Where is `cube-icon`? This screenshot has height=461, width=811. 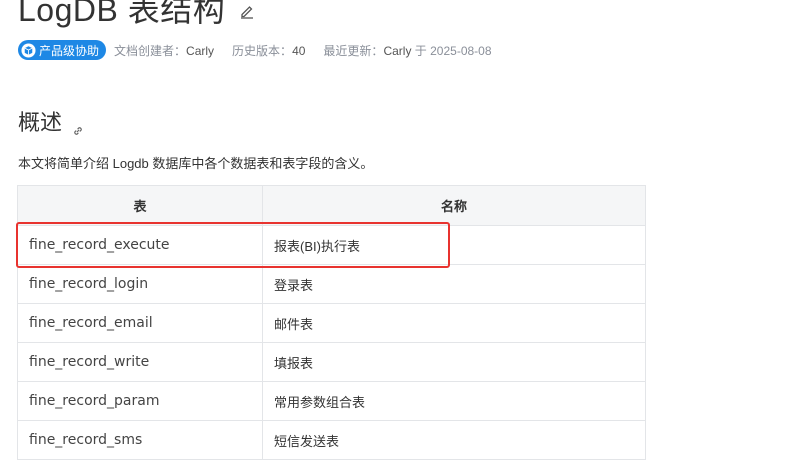
cube-icon is located at coordinates (28, 50).